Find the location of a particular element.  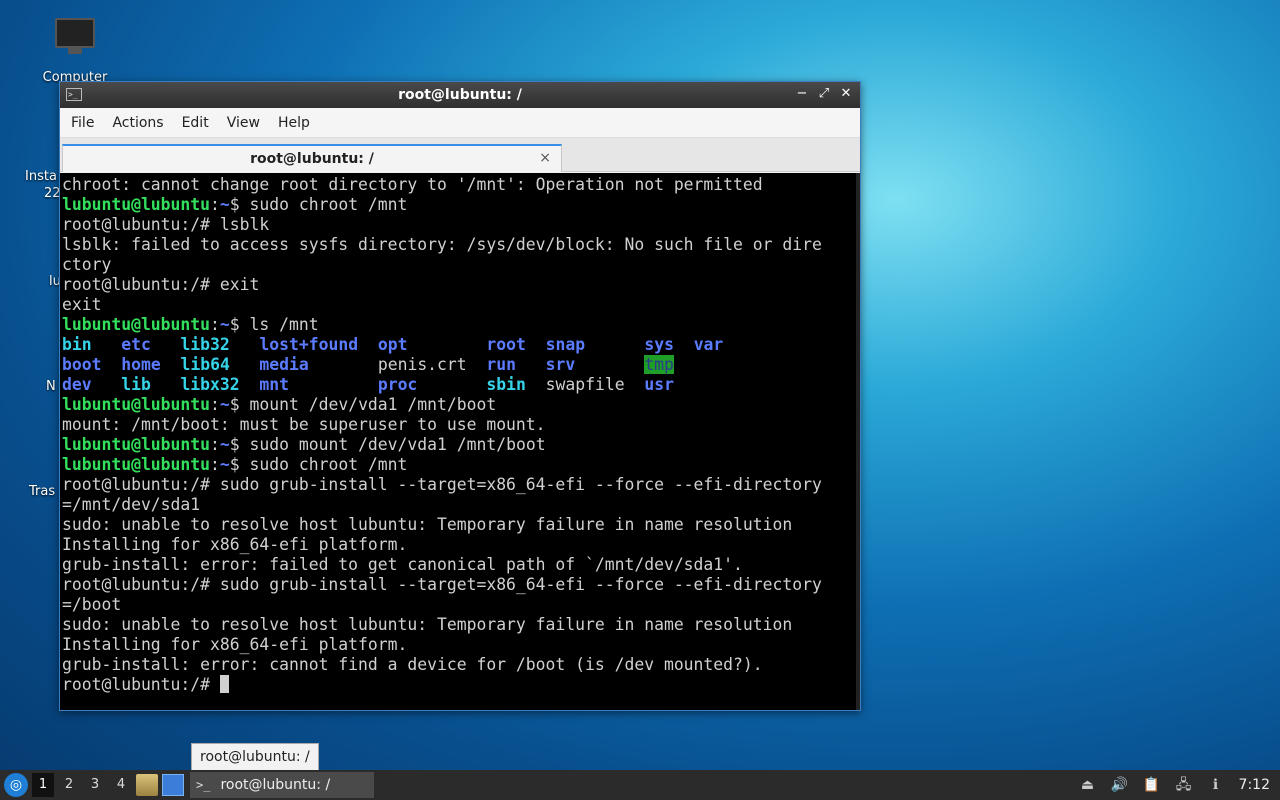

lubuntu-logo-icon: ◎ is located at coordinates (16, 785).